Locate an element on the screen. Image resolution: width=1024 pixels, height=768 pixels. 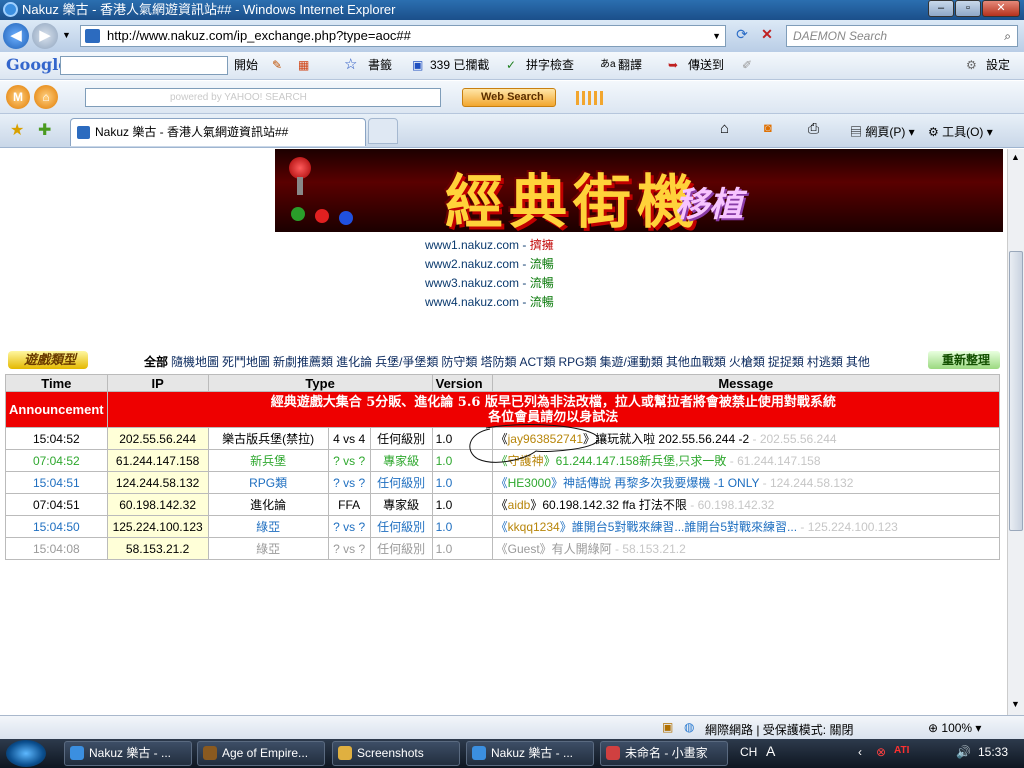
message-user: HE3000 is located at coordinates (529, 483).